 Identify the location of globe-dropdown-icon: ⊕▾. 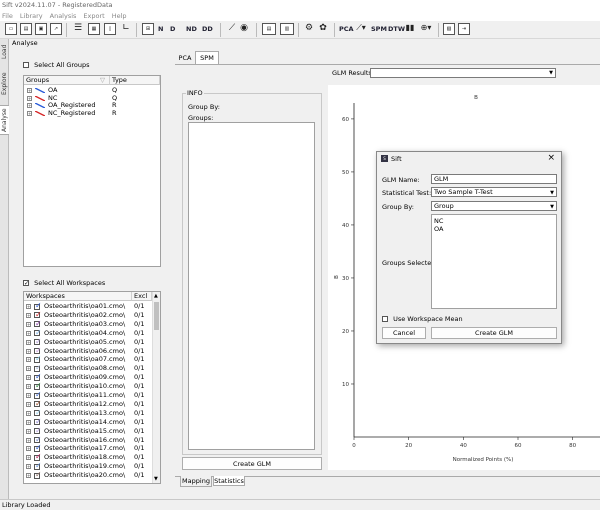
(426, 29).